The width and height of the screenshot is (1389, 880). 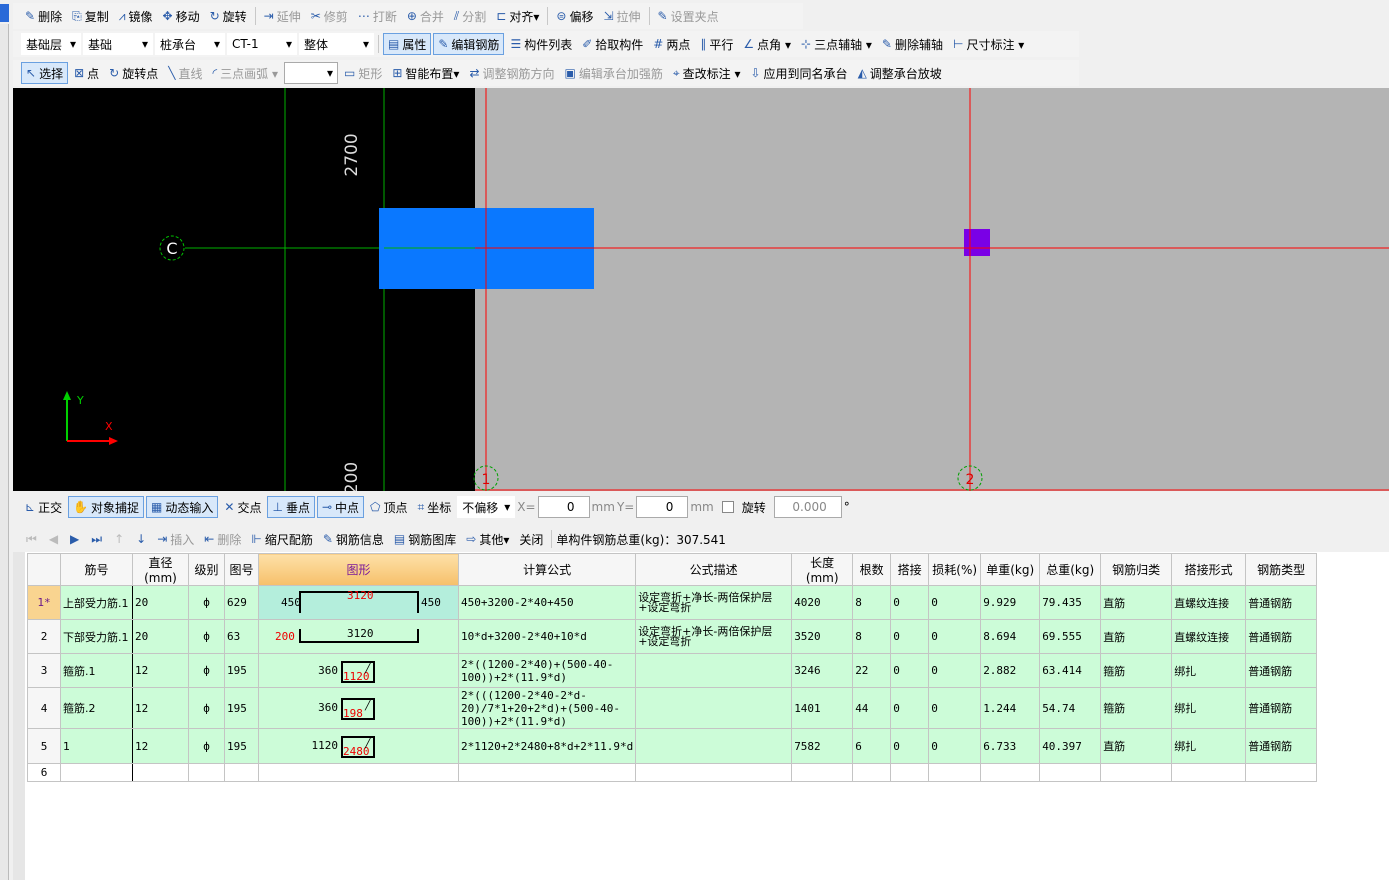 What do you see at coordinates (90, 16) in the screenshot?
I see `btn-copy: ⎘ 复制` at bounding box center [90, 16].